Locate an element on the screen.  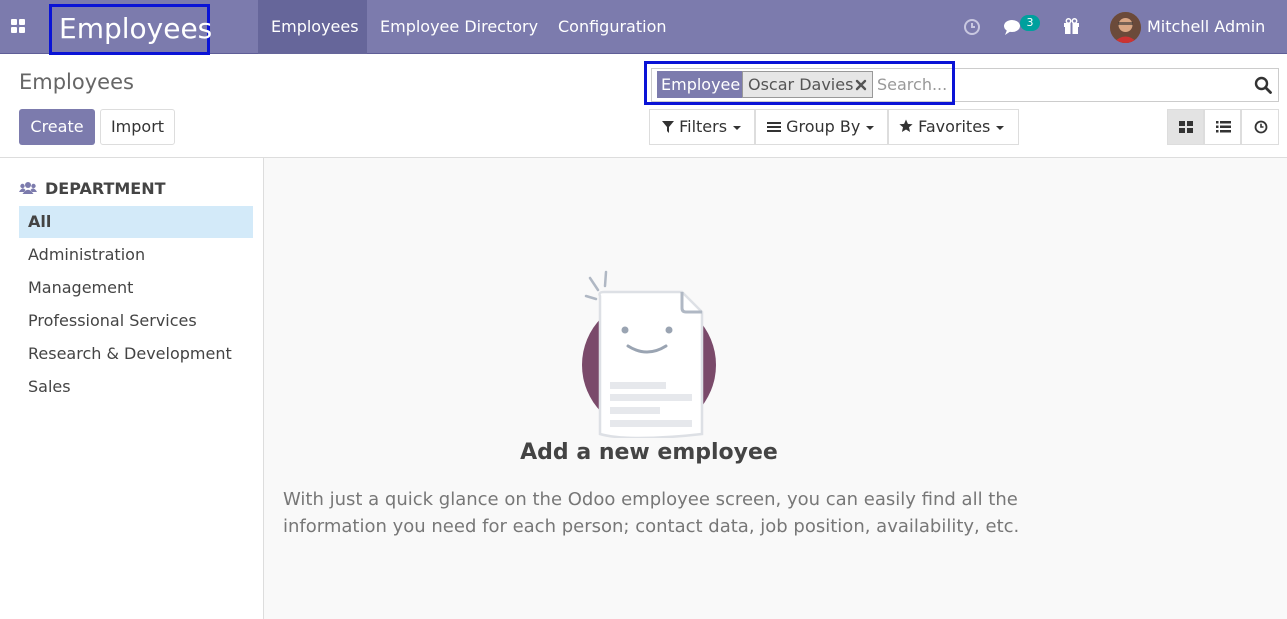
sidebar-item-management: Management is located at coordinates (136, 288).